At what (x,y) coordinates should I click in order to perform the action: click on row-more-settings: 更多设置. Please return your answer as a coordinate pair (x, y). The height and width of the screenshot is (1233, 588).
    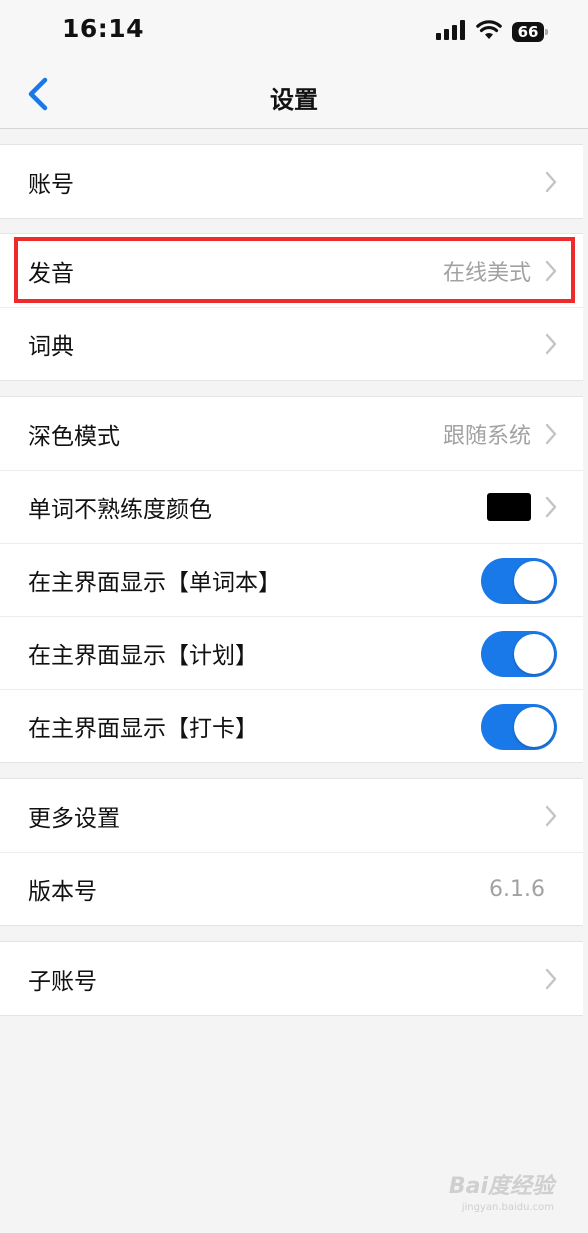
    Looking at the image, I should click on (291, 815).